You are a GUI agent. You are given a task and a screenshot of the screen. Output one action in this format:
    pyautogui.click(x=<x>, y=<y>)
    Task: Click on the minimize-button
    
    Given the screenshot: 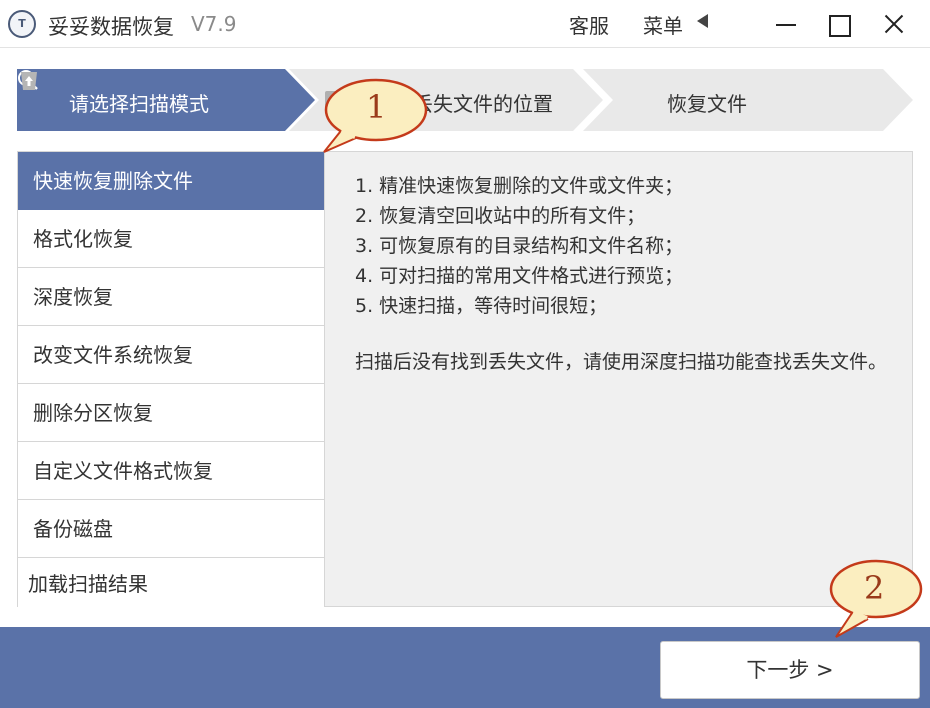 What is the action you would take?
    pyautogui.click(x=786, y=24)
    